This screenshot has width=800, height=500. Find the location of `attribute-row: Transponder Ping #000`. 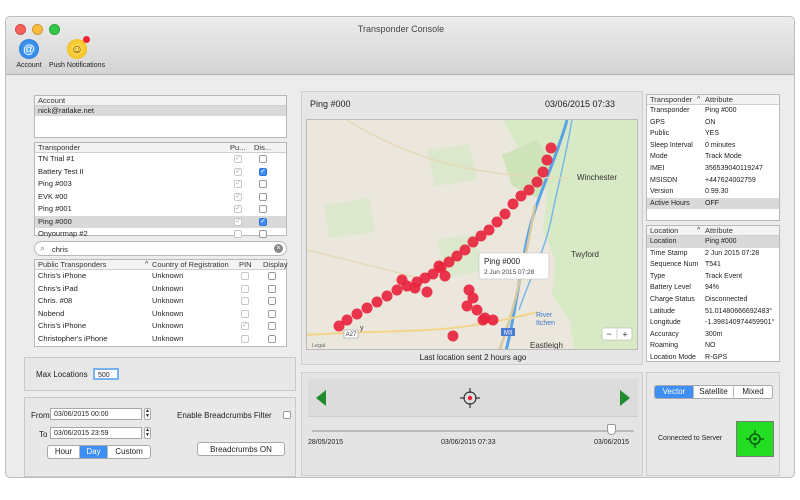

attribute-row: Transponder Ping #000 is located at coordinates (713, 111).